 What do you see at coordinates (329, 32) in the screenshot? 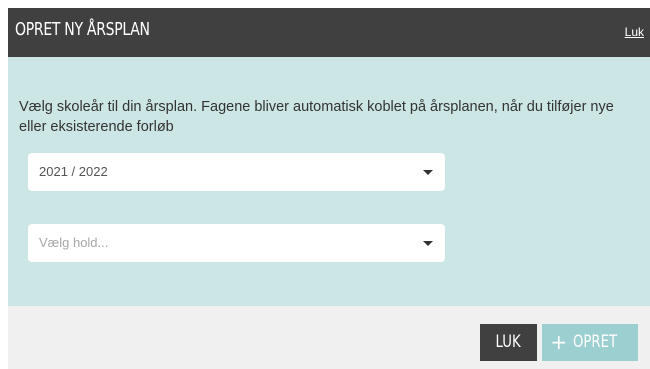
I see `dialog-header: OPRET NY ÅRSPLAN Luk` at bounding box center [329, 32].